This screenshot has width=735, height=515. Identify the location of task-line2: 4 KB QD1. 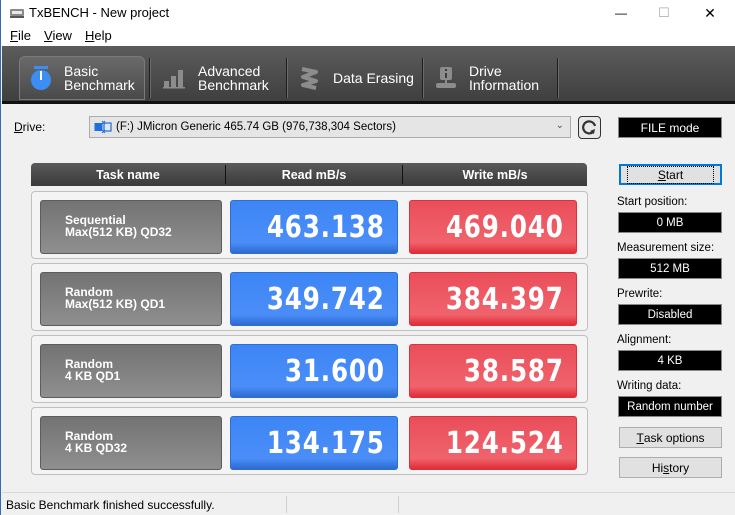
(93, 376).